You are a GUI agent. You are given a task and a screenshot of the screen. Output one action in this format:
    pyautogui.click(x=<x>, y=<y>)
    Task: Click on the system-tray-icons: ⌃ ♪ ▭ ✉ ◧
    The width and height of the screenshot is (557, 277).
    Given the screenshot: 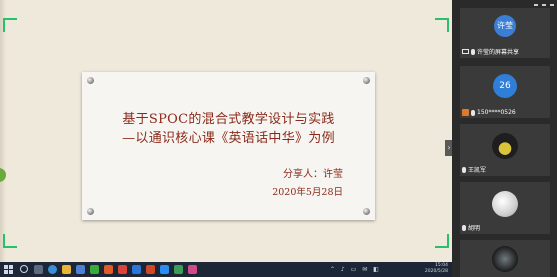 What is the action you would take?
    pyautogui.click(x=355, y=269)
    